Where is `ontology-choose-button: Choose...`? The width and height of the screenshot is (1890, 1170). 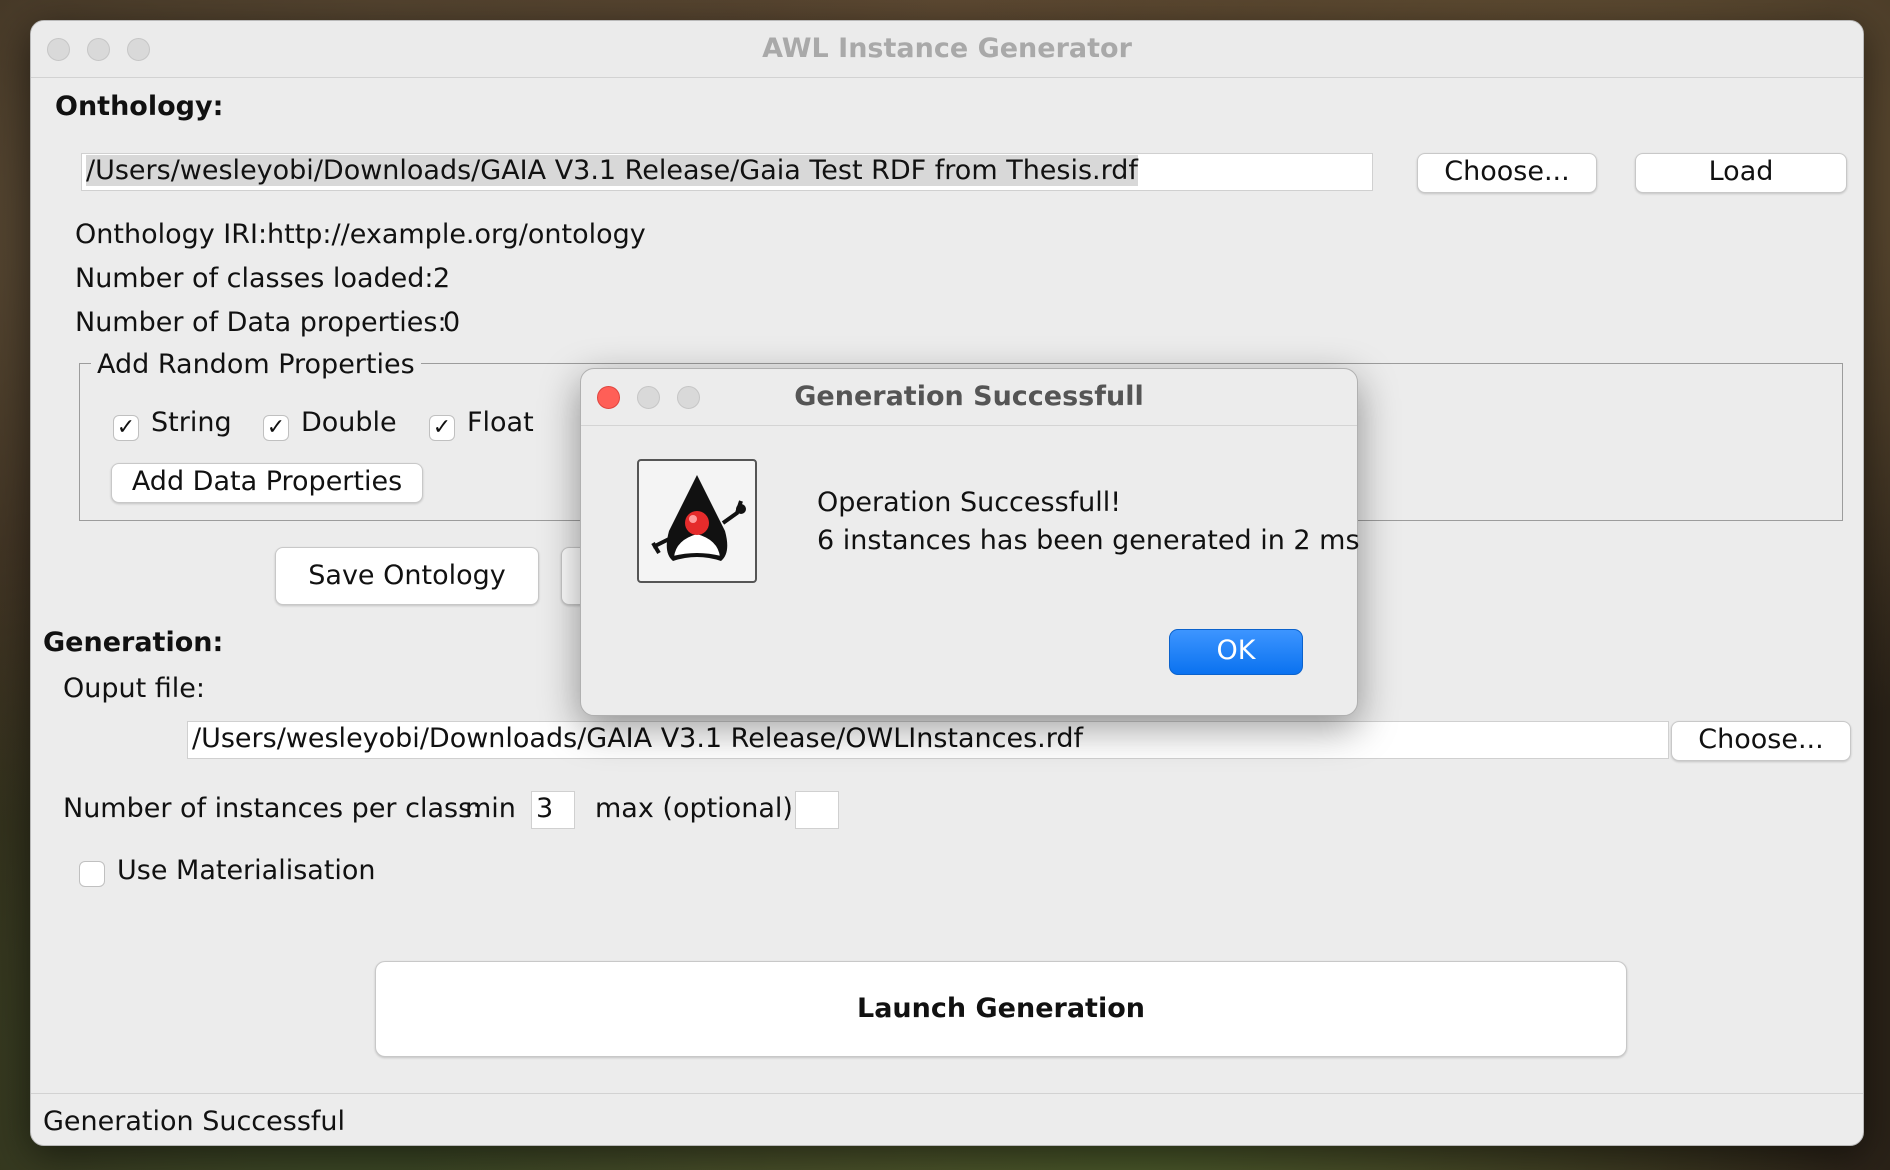
ontology-choose-button: Choose... is located at coordinates (1507, 173).